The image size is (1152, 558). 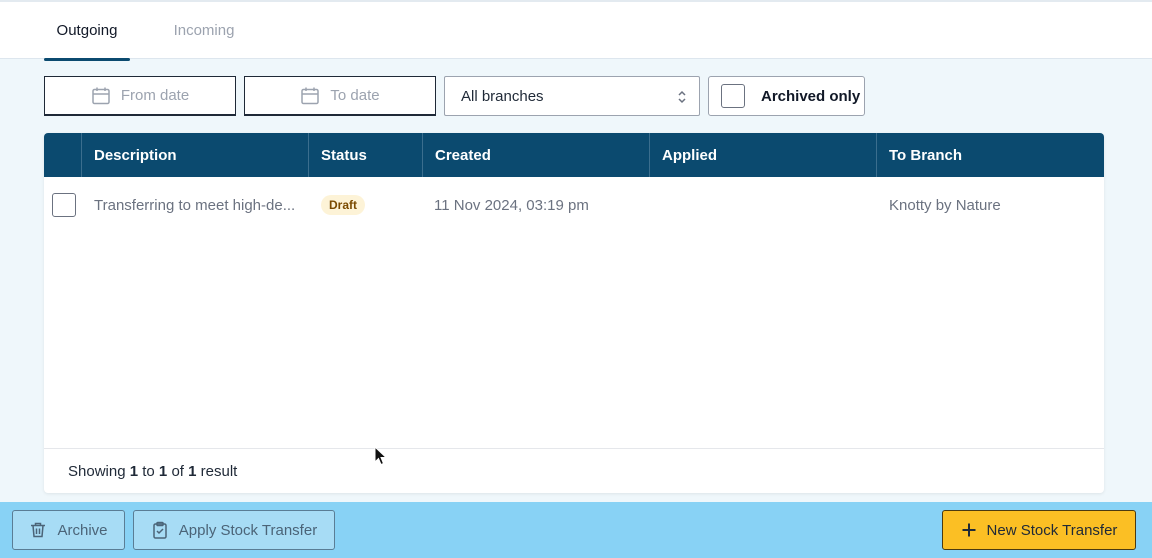 I want to click on archive-button: Archive, so click(x=68, y=530).